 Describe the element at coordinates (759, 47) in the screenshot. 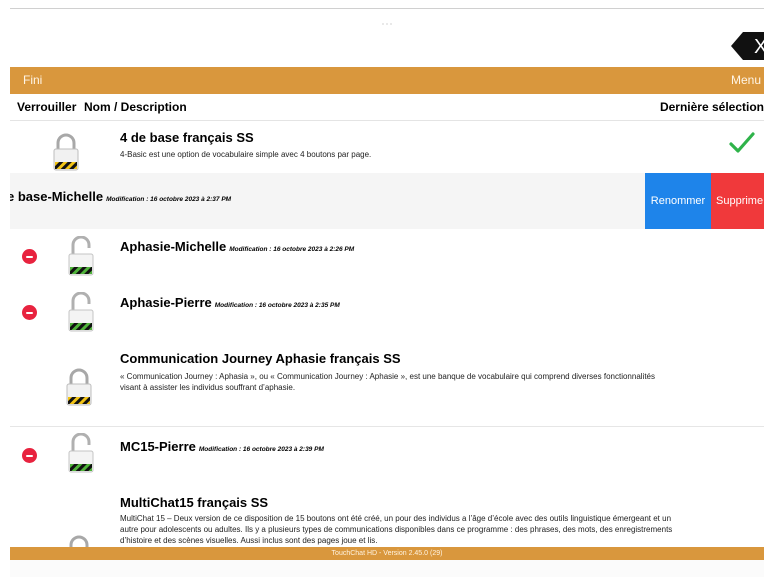

I see `svg-text: X` at that location.